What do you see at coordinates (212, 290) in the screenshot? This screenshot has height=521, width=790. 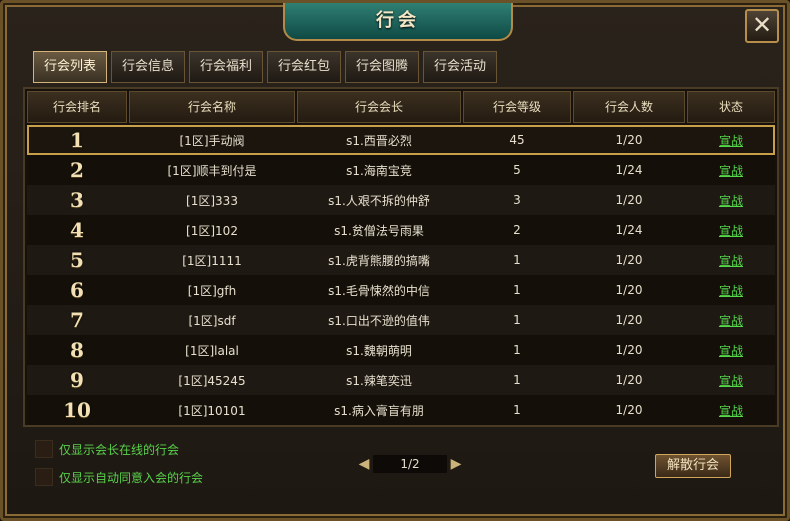 I see `guild-name-cell: [1区]gfh` at bounding box center [212, 290].